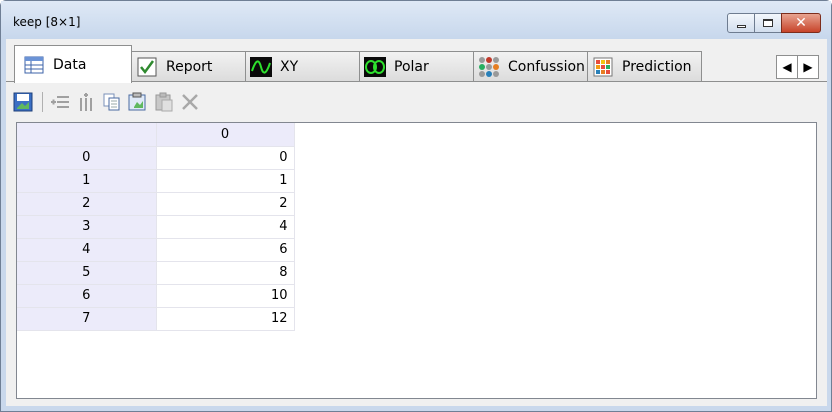 Image resolution: width=832 pixels, height=412 pixels. Describe the element at coordinates (225, 296) in the screenshot. I see `table-cell: 10` at that location.